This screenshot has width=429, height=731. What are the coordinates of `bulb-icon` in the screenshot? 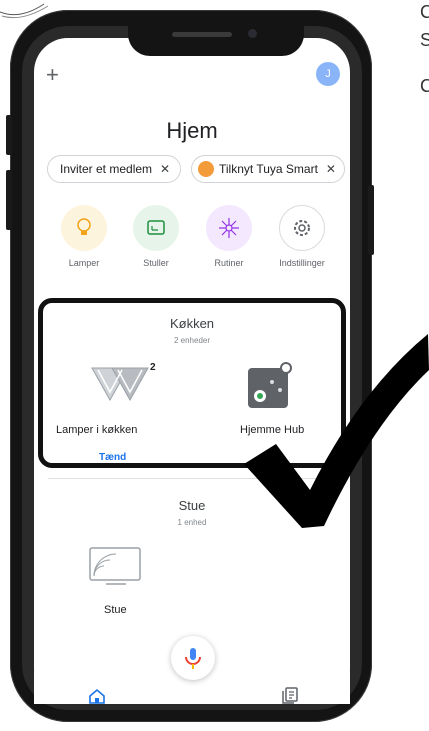 It's located at (84, 226).